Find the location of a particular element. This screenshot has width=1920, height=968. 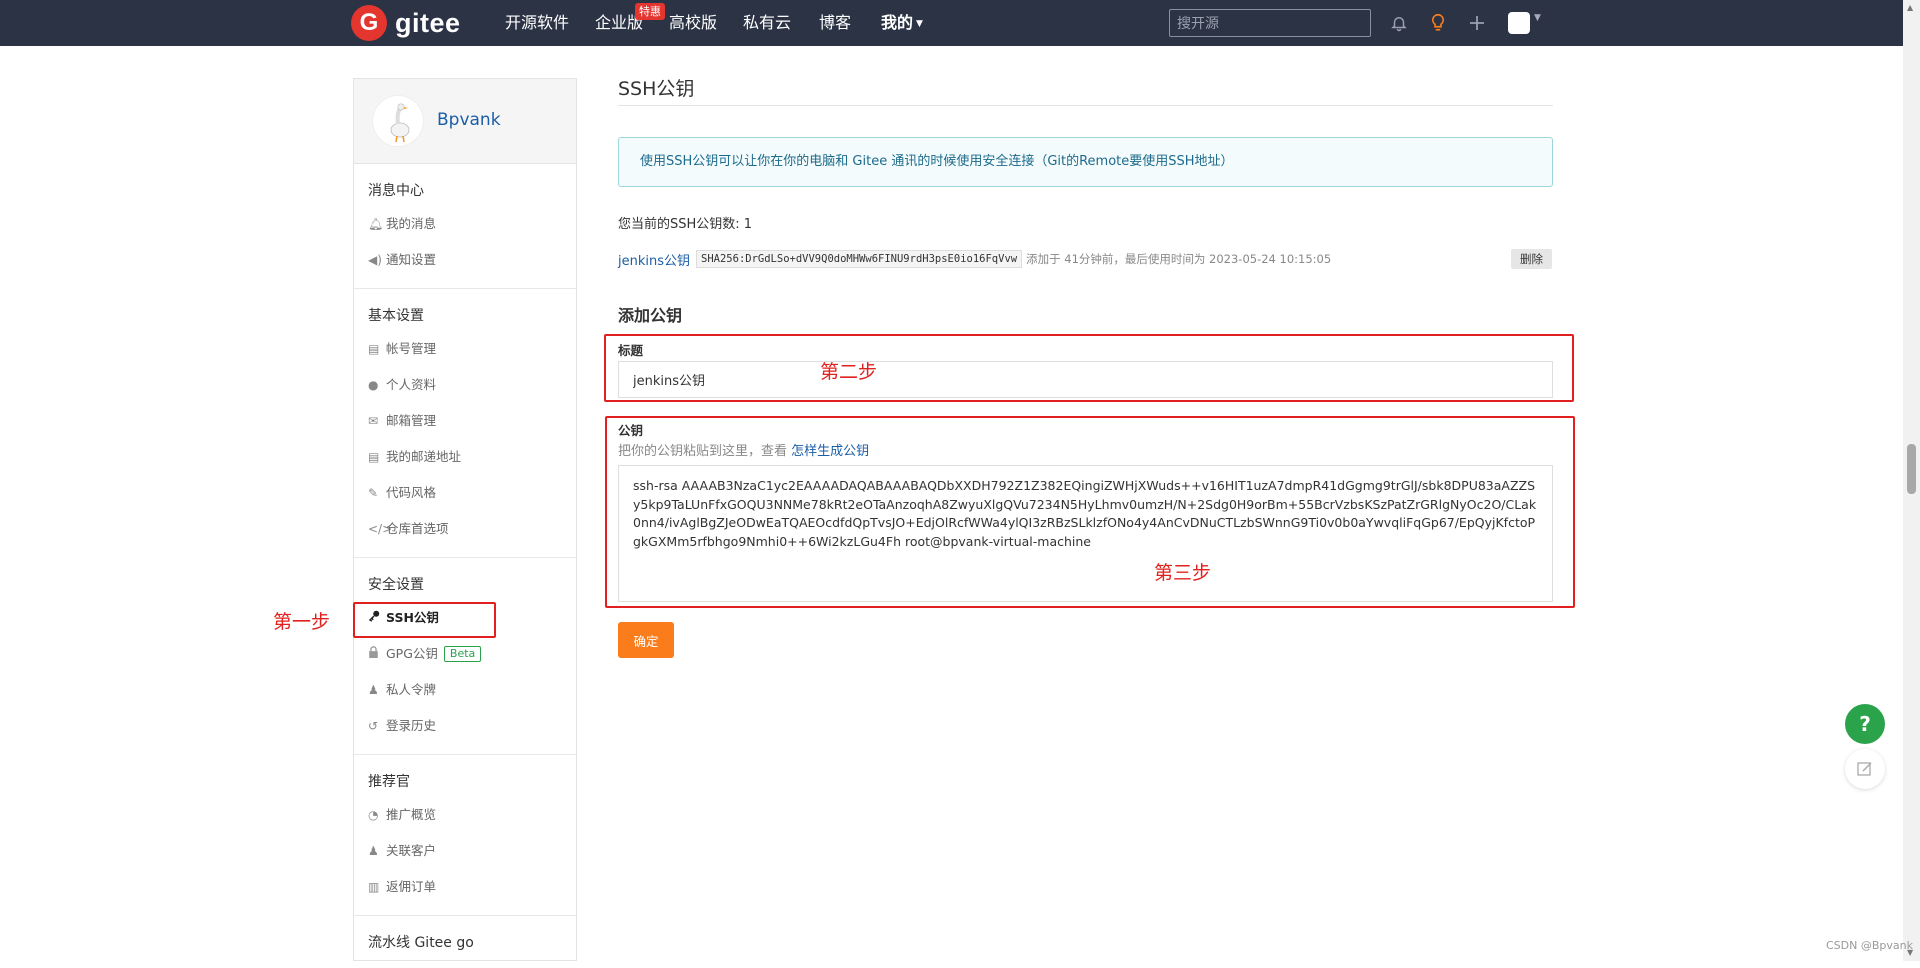

sidebar-group-title: 流水线 Gitee go is located at coordinates (465, 943).